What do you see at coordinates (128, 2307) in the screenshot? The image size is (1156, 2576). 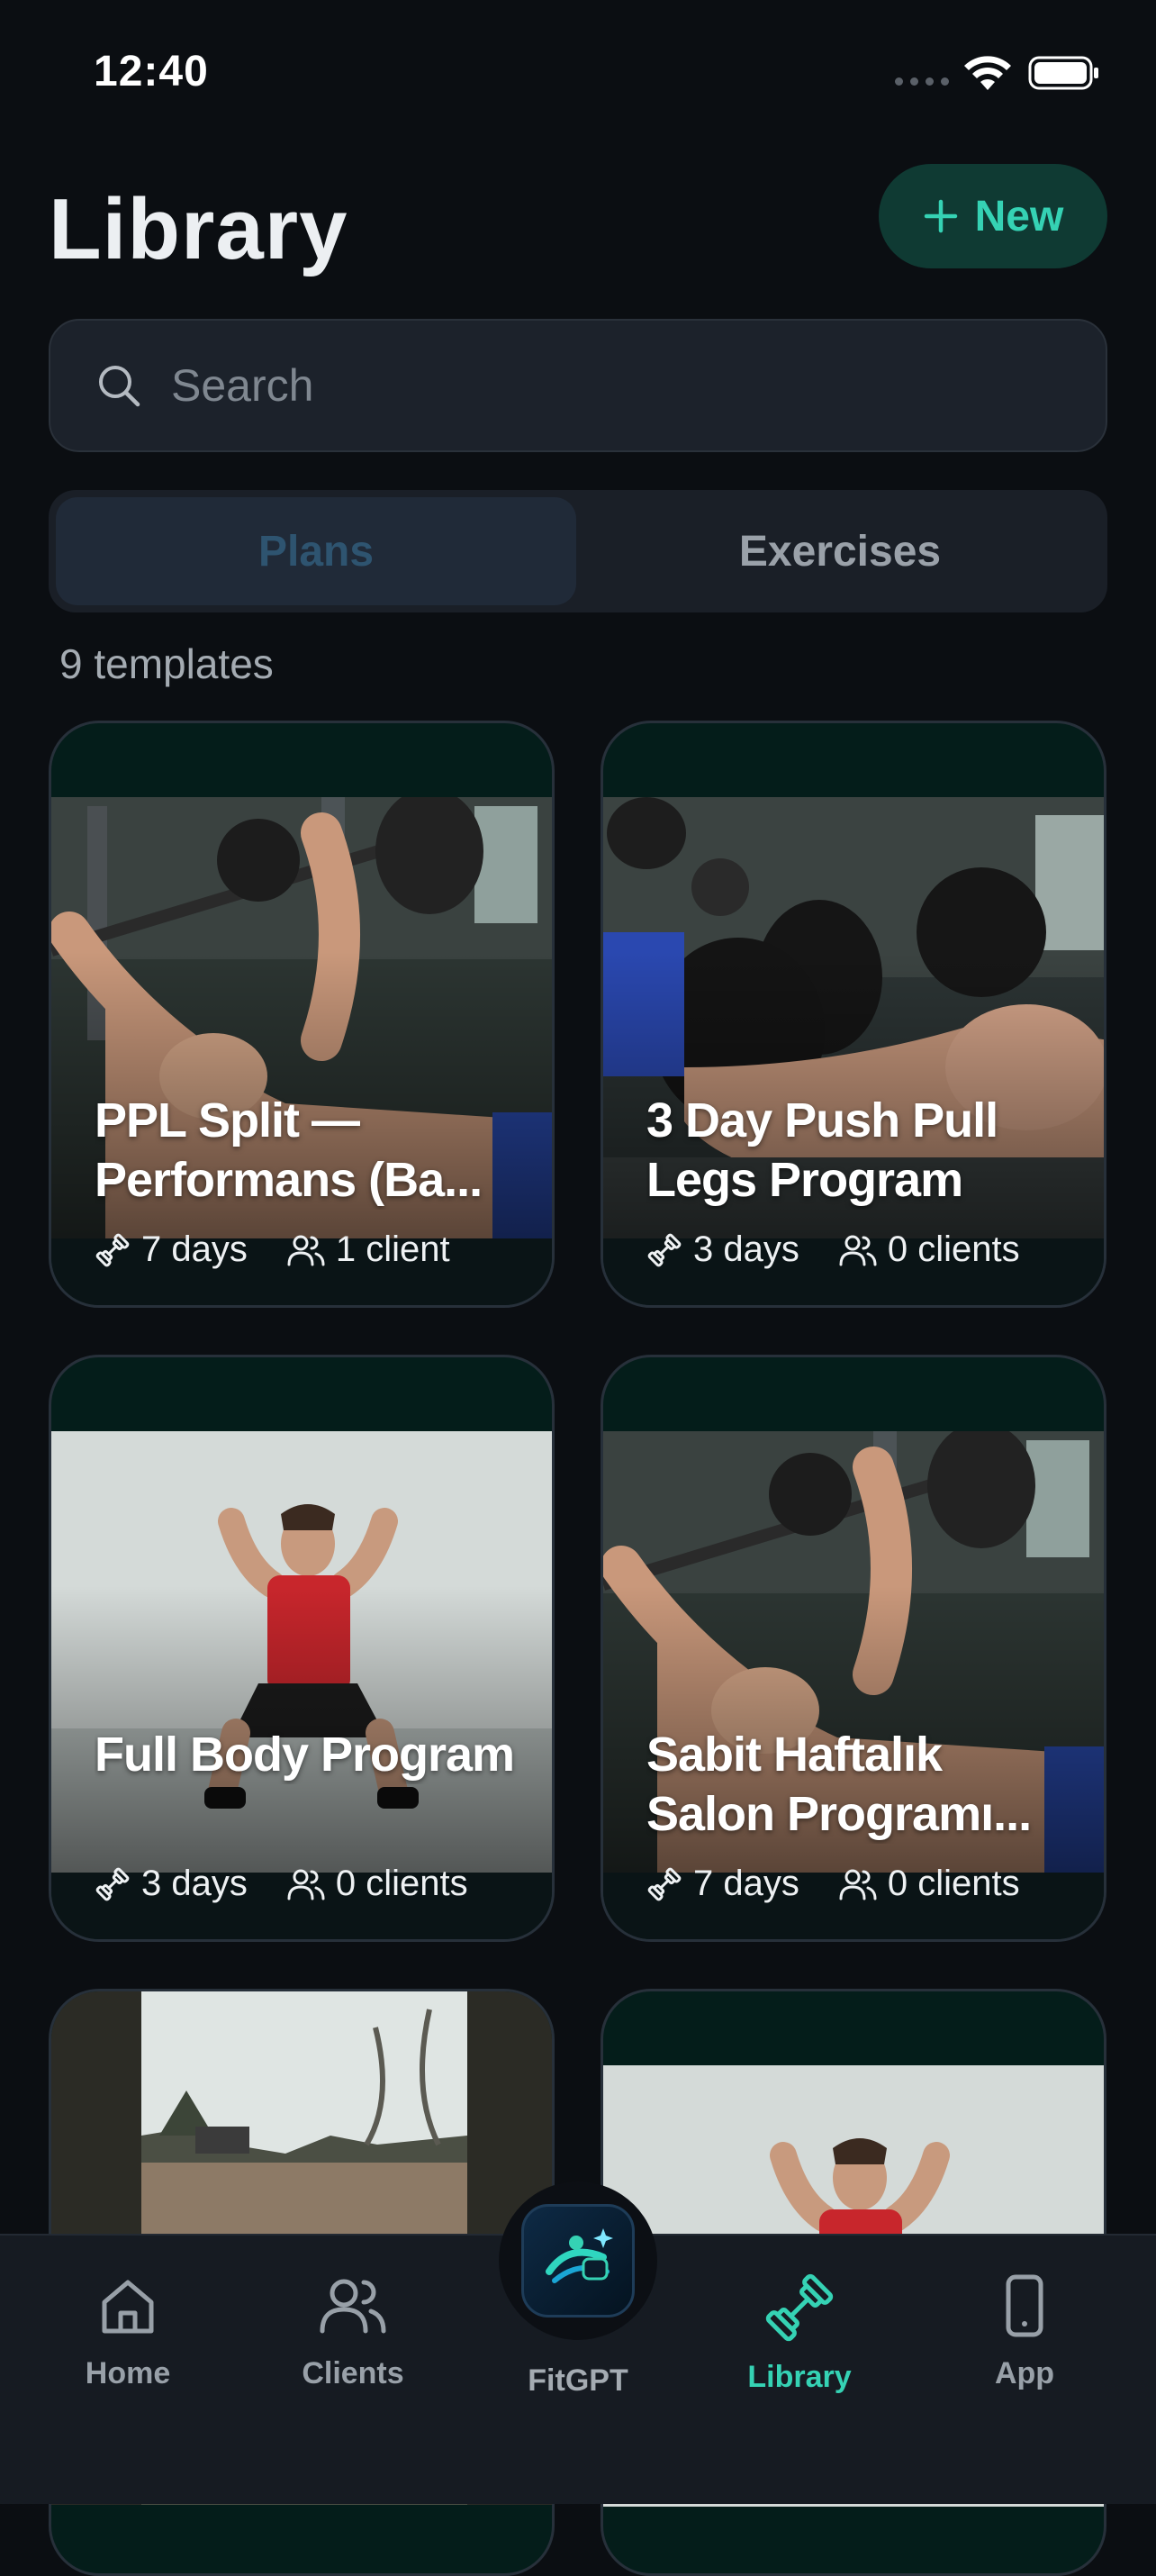 I see `home-icon` at bounding box center [128, 2307].